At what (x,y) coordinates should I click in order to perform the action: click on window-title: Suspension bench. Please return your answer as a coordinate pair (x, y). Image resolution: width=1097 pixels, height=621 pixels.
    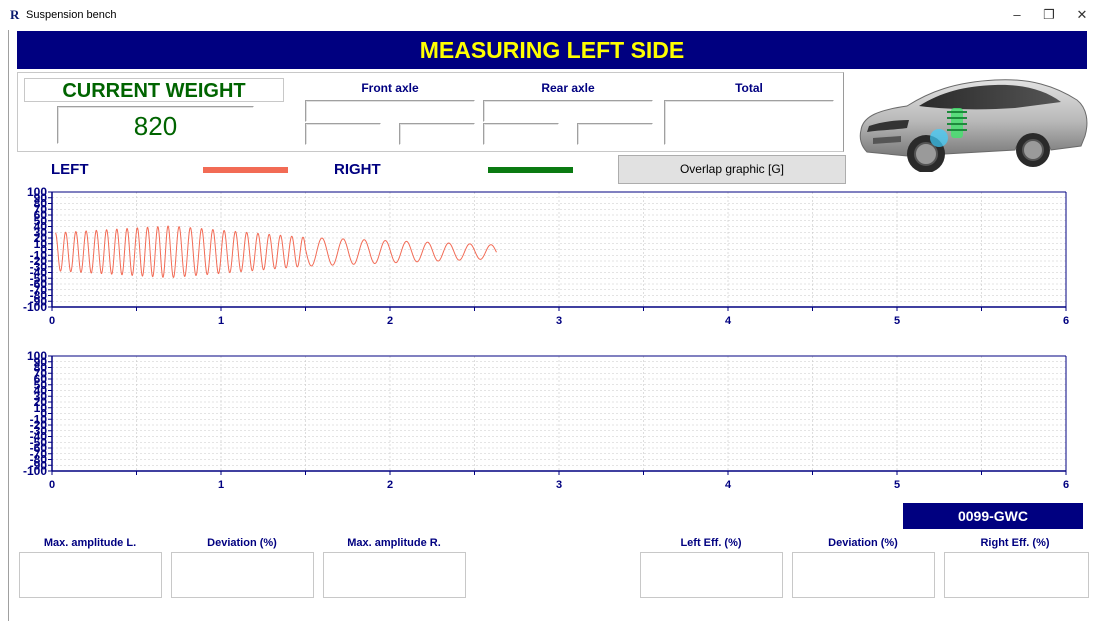
    Looking at the image, I should click on (71, 15).